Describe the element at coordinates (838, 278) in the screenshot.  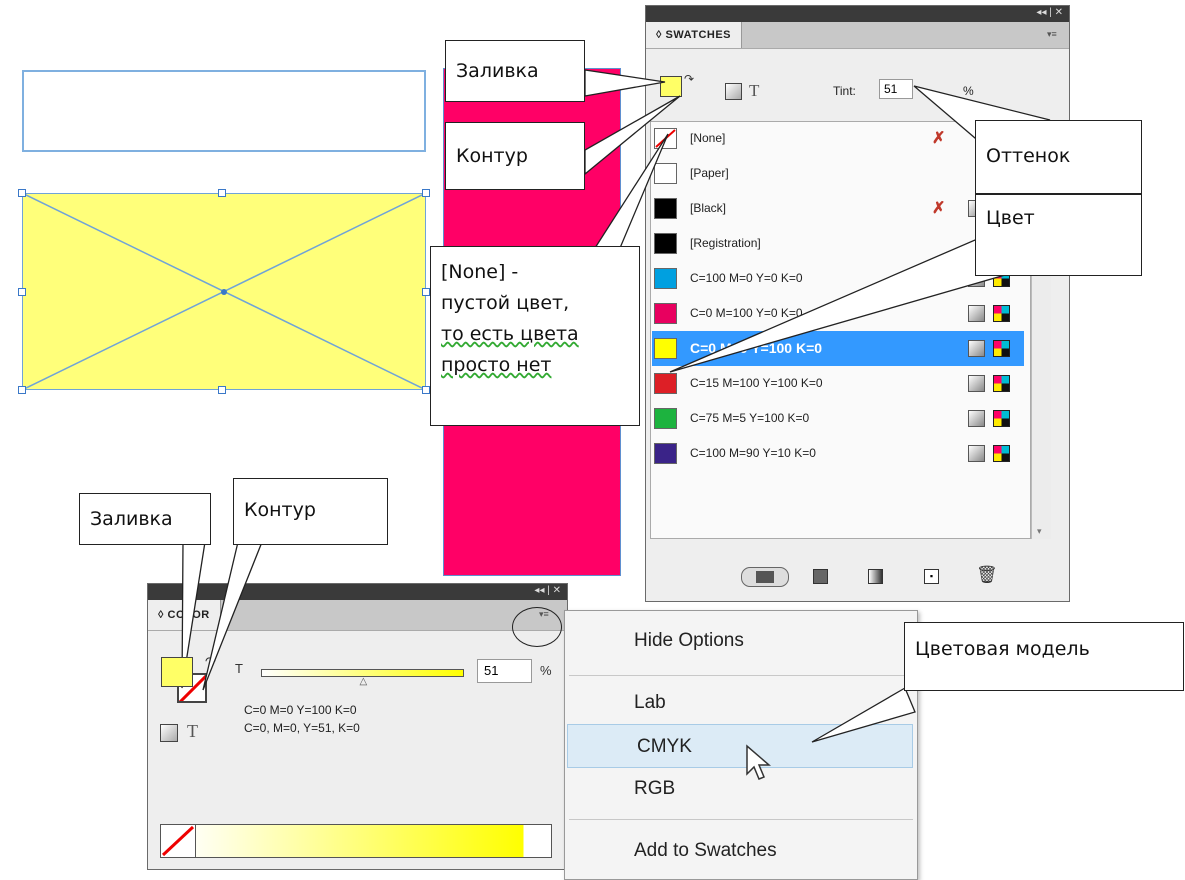
I see `swatch-row-cyan: C=100 M=0 Y=0 K=0` at that location.